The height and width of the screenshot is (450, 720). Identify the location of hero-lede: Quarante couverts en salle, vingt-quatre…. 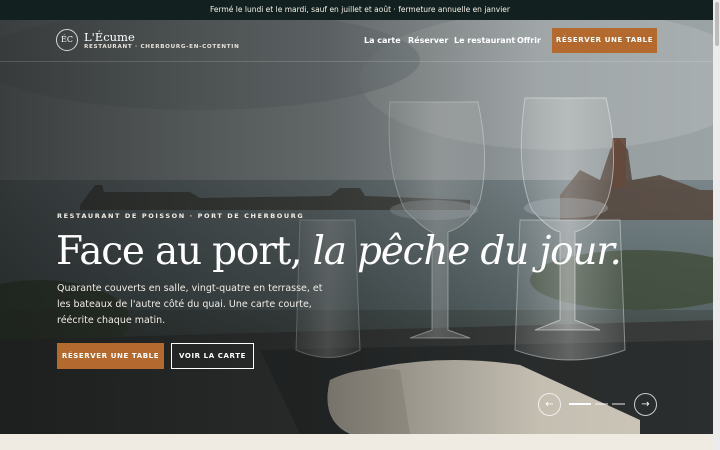
(190, 304).